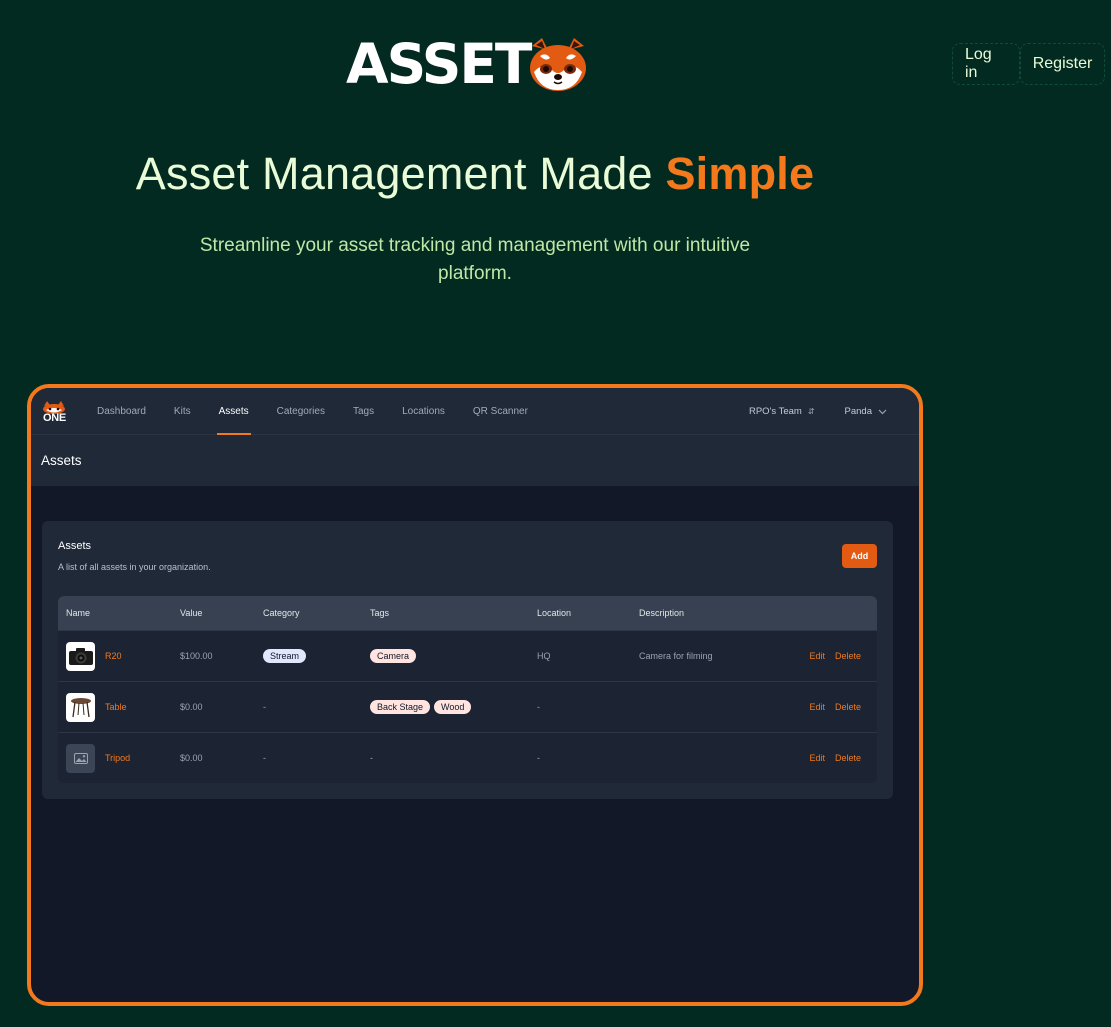 The height and width of the screenshot is (1027, 1111). I want to click on tag-badge: Wood, so click(453, 707).